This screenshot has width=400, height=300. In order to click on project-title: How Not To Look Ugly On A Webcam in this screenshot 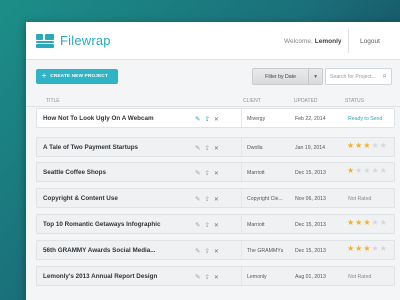, I will do `click(115, 118)`.